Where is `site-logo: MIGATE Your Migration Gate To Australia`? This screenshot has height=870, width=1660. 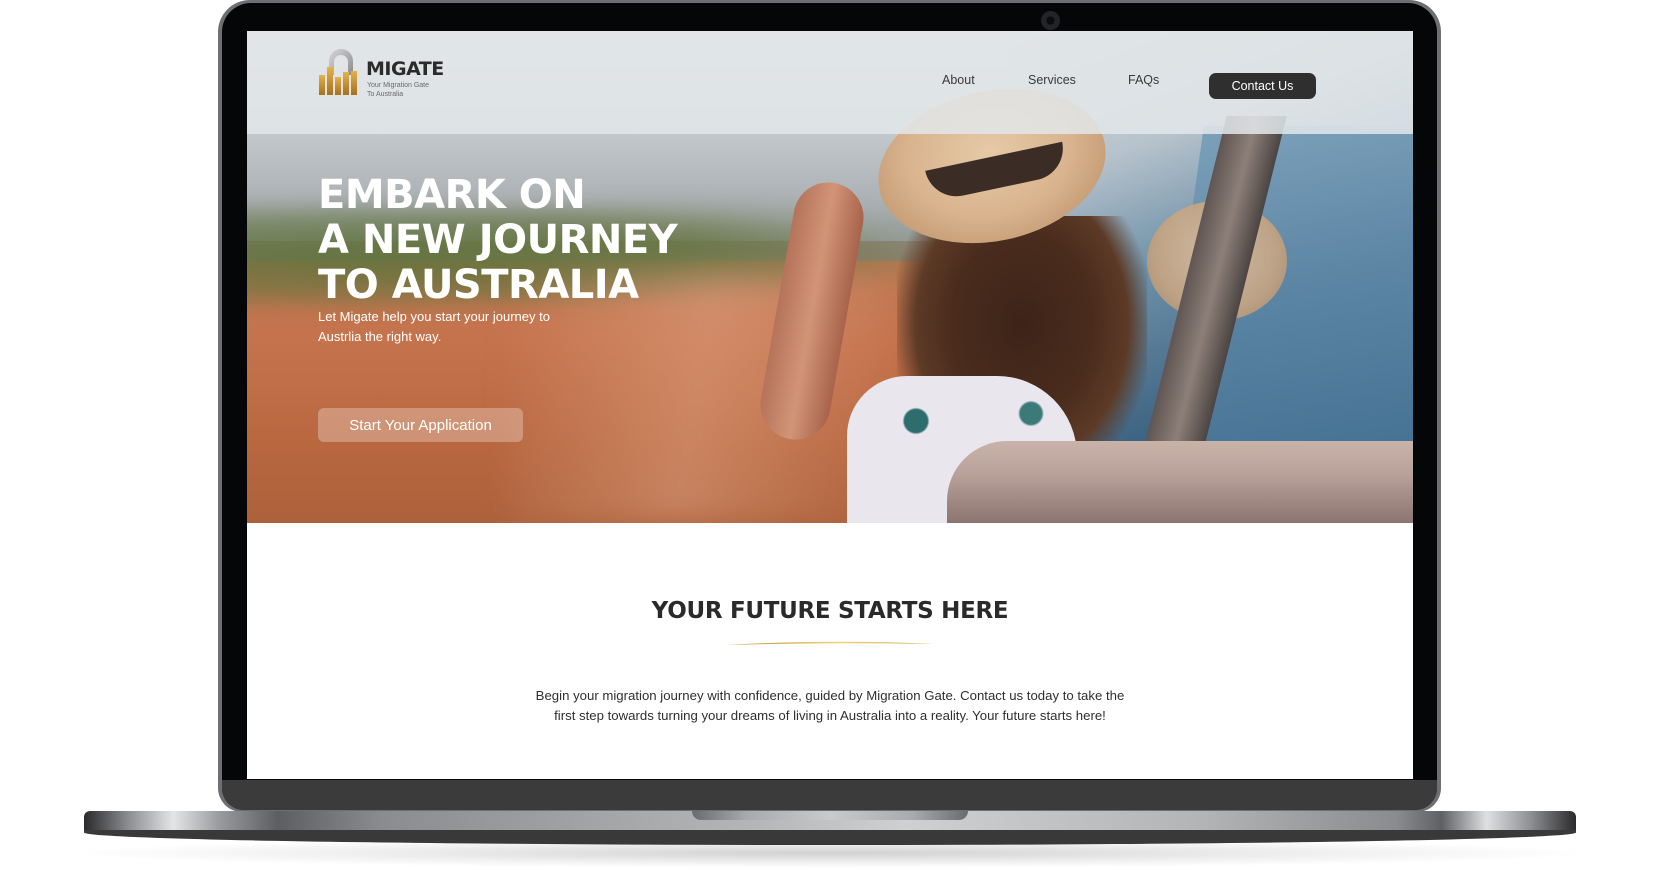
site-logo: MIGATE Your Migration Gate To Australia is located at coordinates (387, 75).